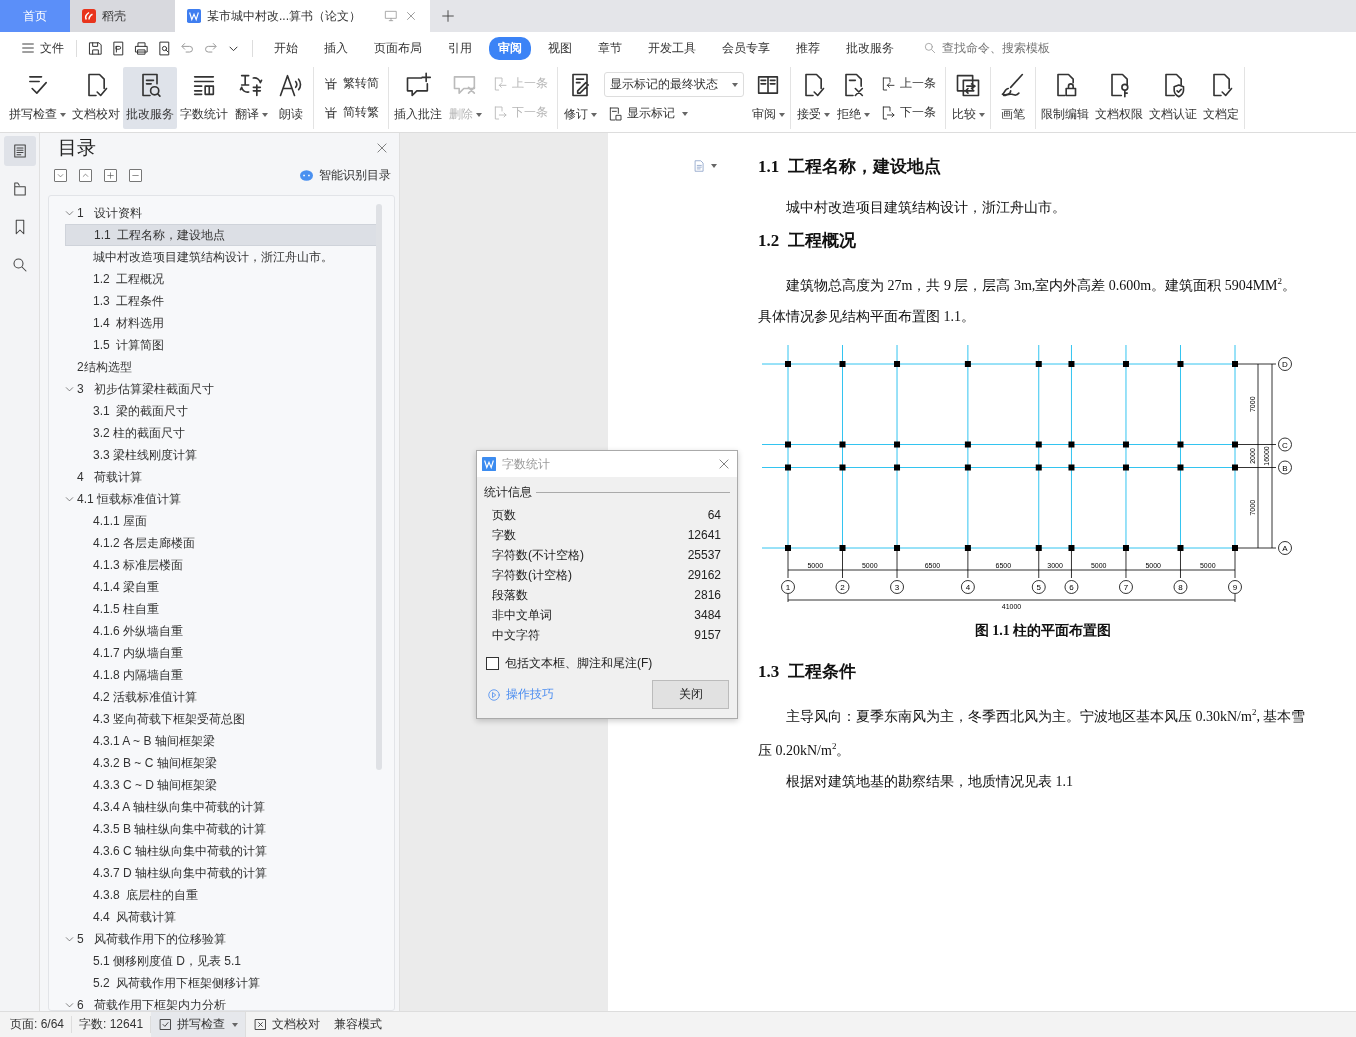  Describe the element at coordinates (214, 389) in the screenshot. I see `toc-item: 3 初步估算梁柱截面尺寸` at that location.